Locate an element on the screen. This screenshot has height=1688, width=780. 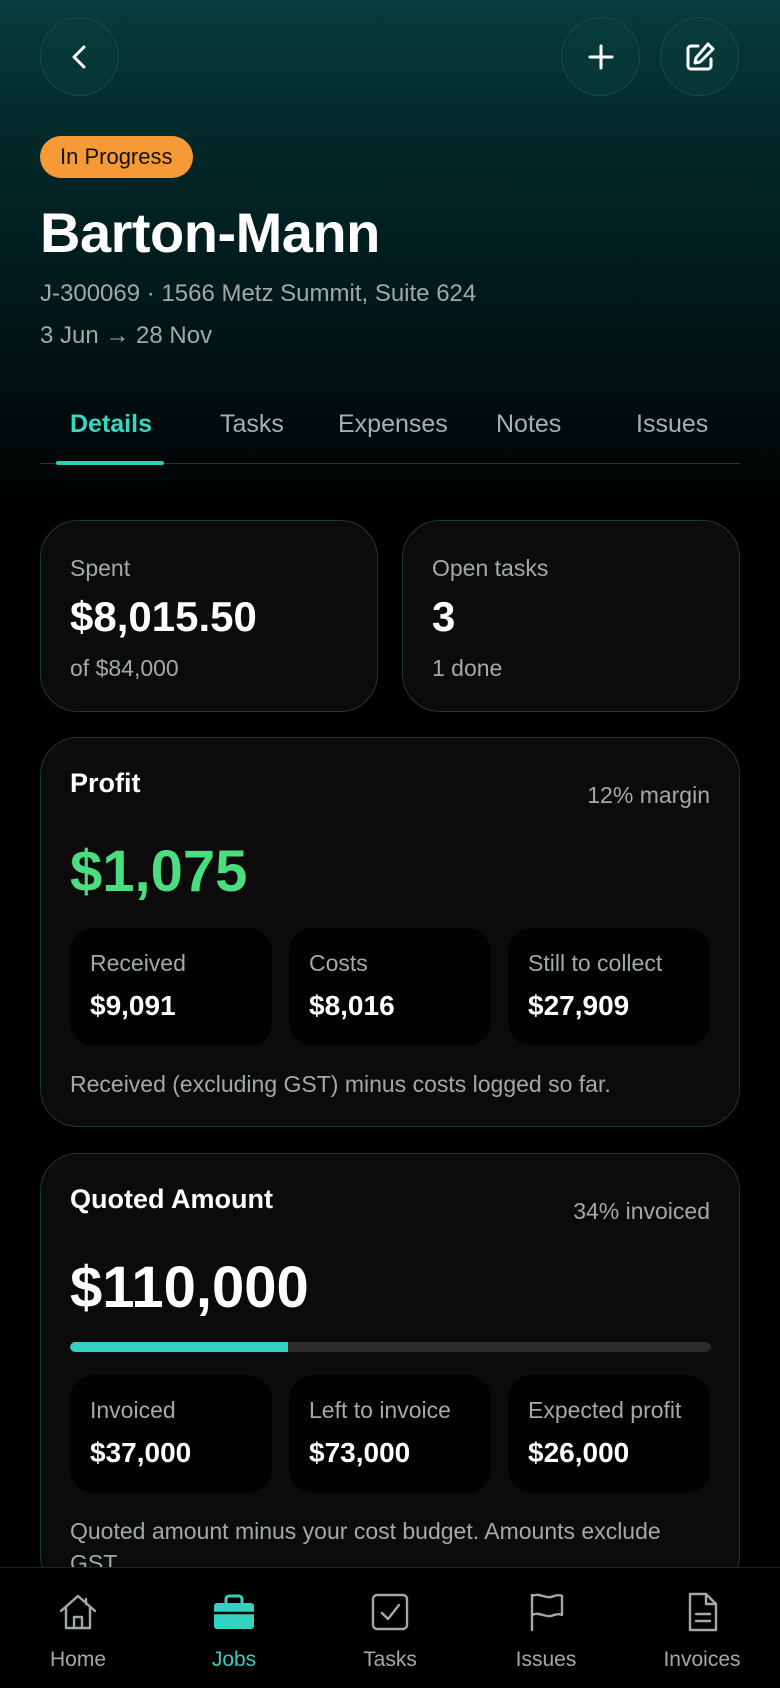
invoiced-value: $37,000 is located at coordinates (141, 1452).